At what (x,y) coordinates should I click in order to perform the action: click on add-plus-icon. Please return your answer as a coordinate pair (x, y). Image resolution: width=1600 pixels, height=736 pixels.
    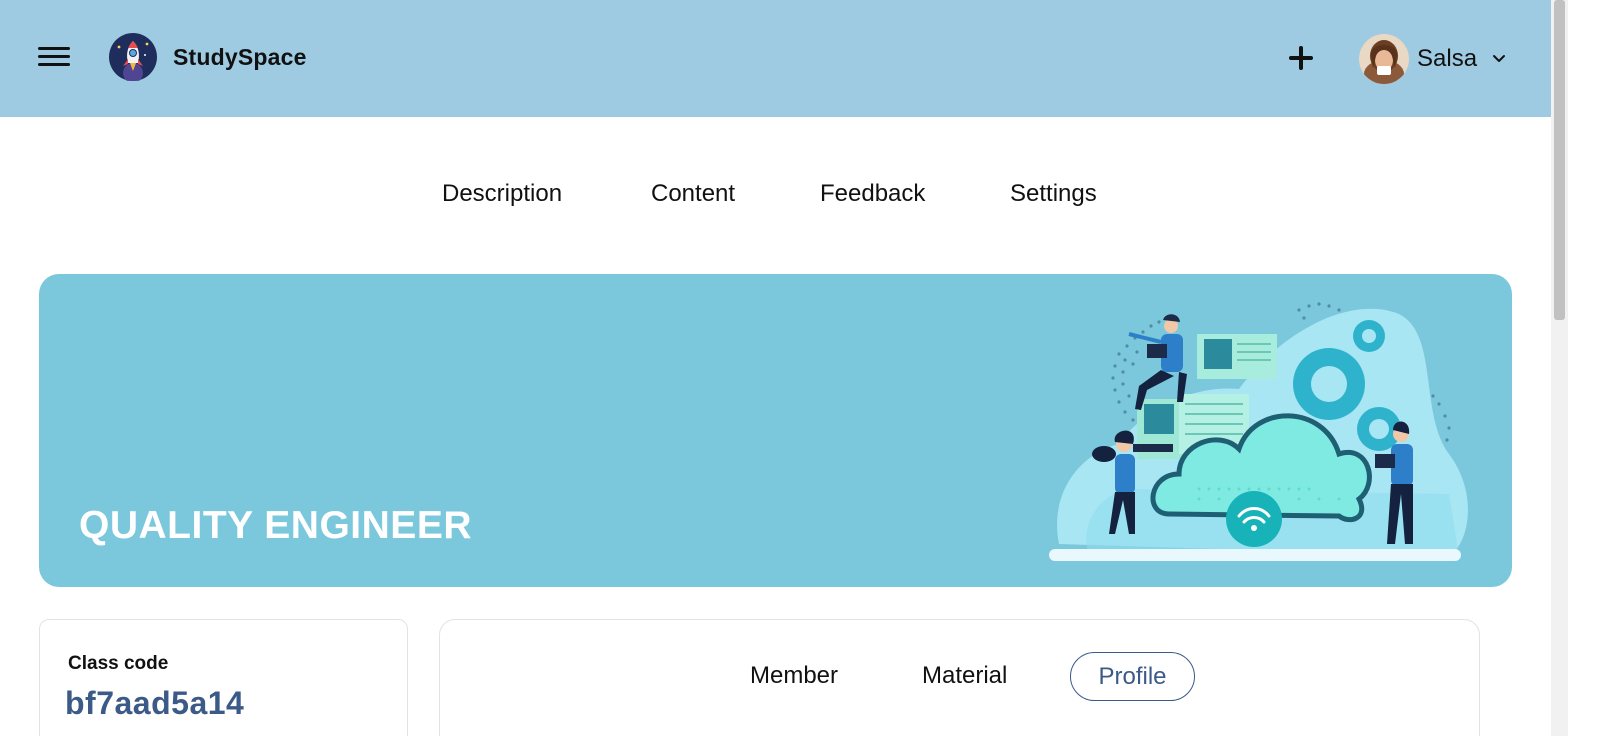
    Looking at the image, I should click on (1301, 58).